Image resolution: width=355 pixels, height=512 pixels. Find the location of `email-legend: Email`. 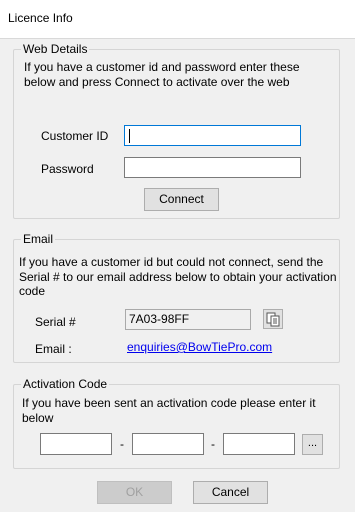

email-legend: Email is located at coordinates (38, 239).